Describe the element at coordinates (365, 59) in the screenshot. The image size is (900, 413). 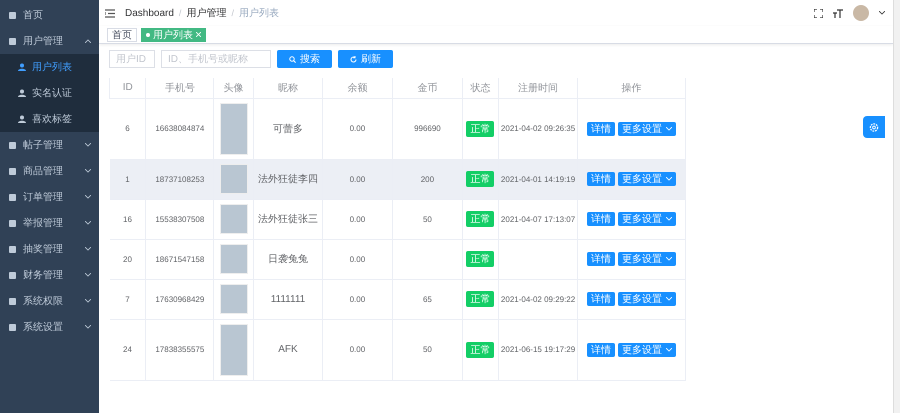
I see `refresh-button: 刷新` at that location.